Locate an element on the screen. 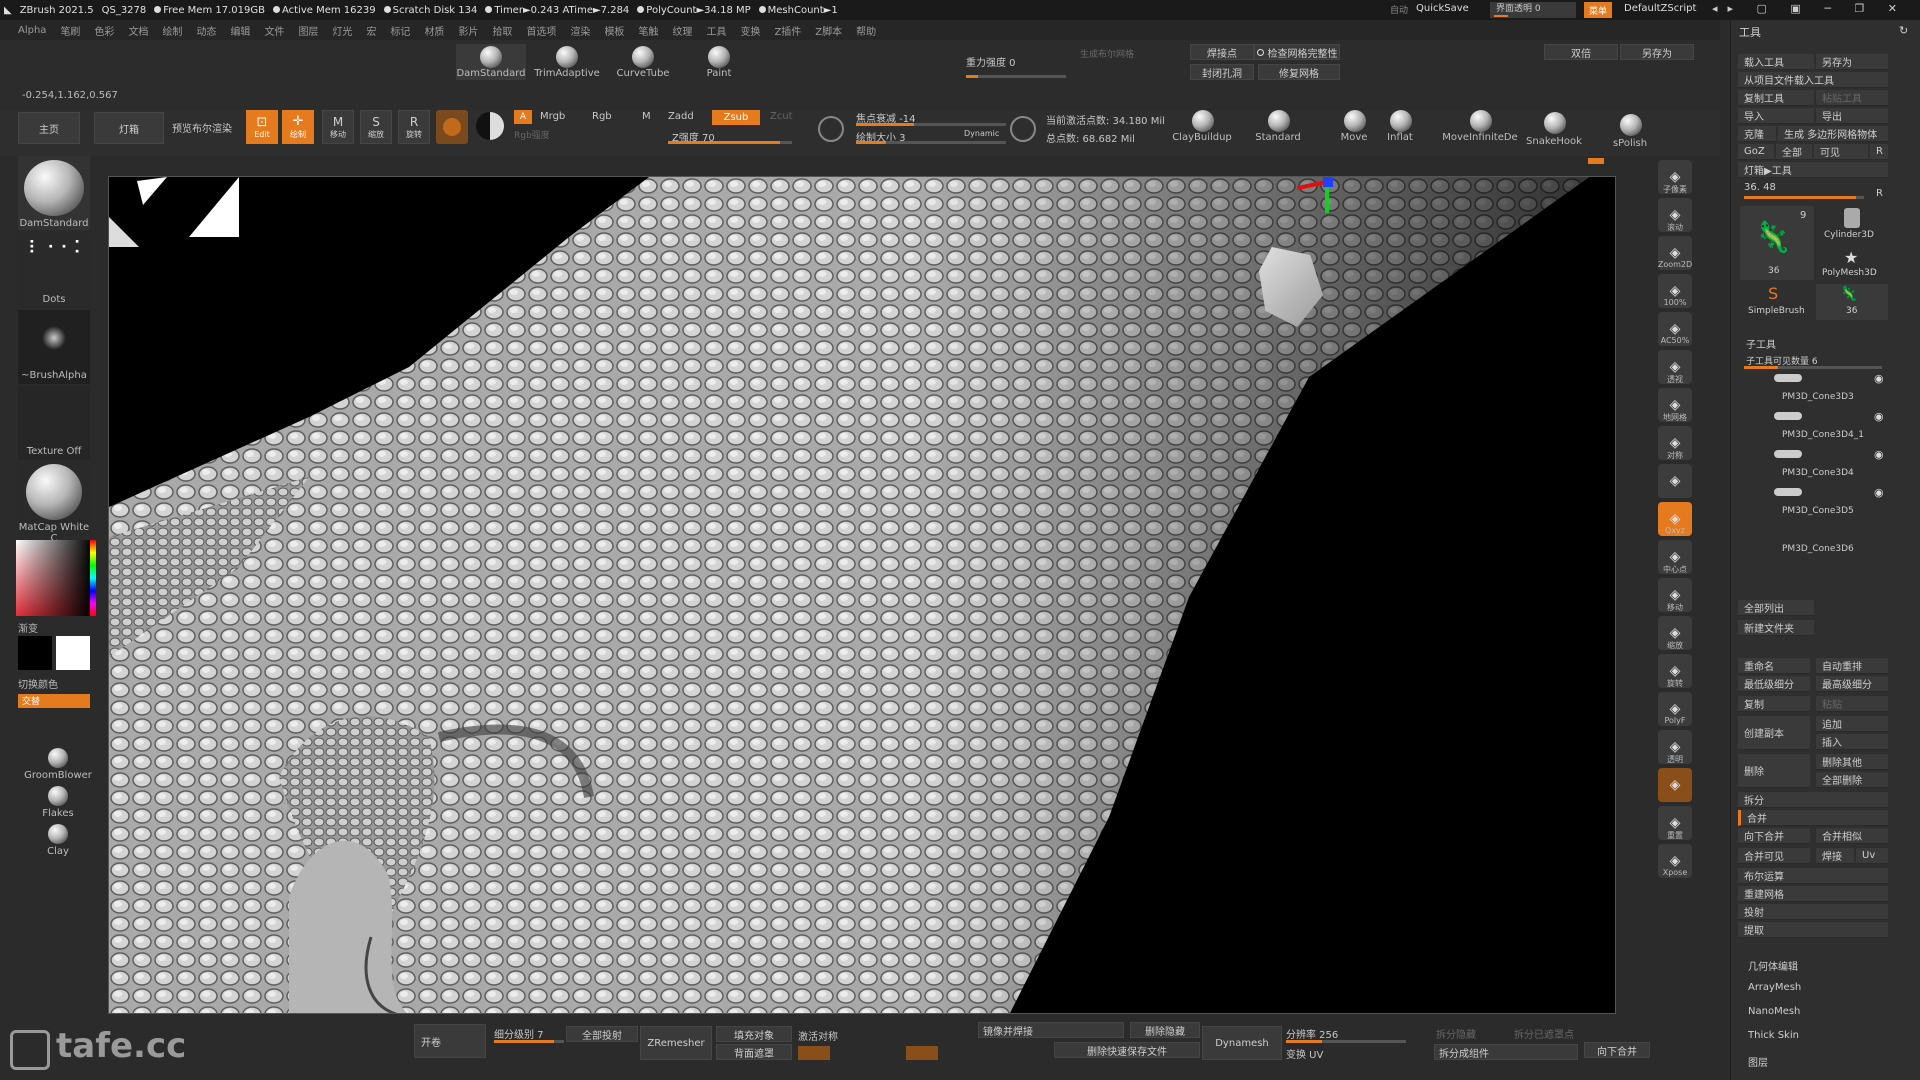 Image resolution: width=1920 pixels, height=1080 pixels. zremesher-button: ZRemesher is located at coordinates (676, 1043).